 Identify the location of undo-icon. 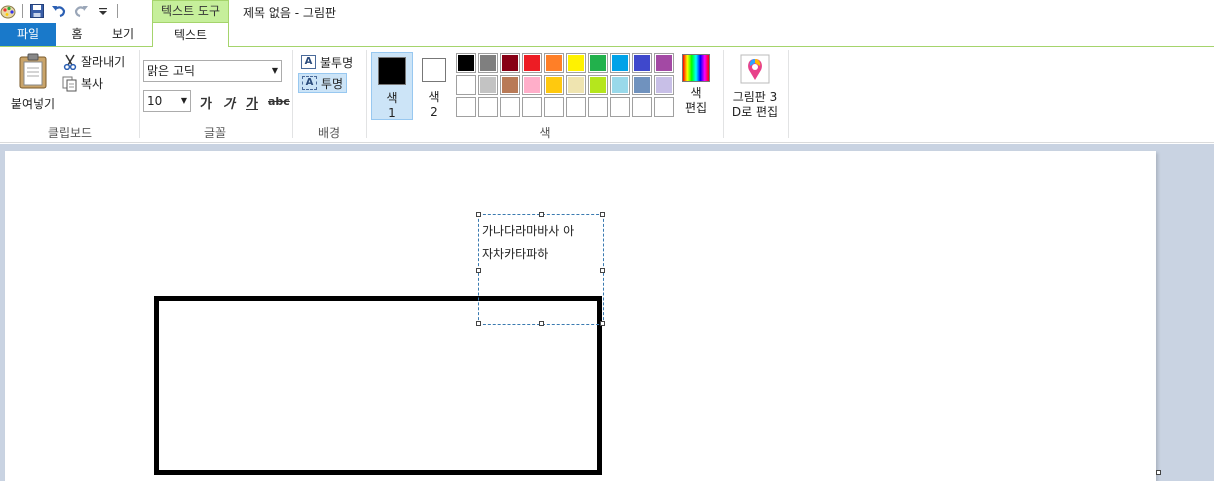
(59, 11).